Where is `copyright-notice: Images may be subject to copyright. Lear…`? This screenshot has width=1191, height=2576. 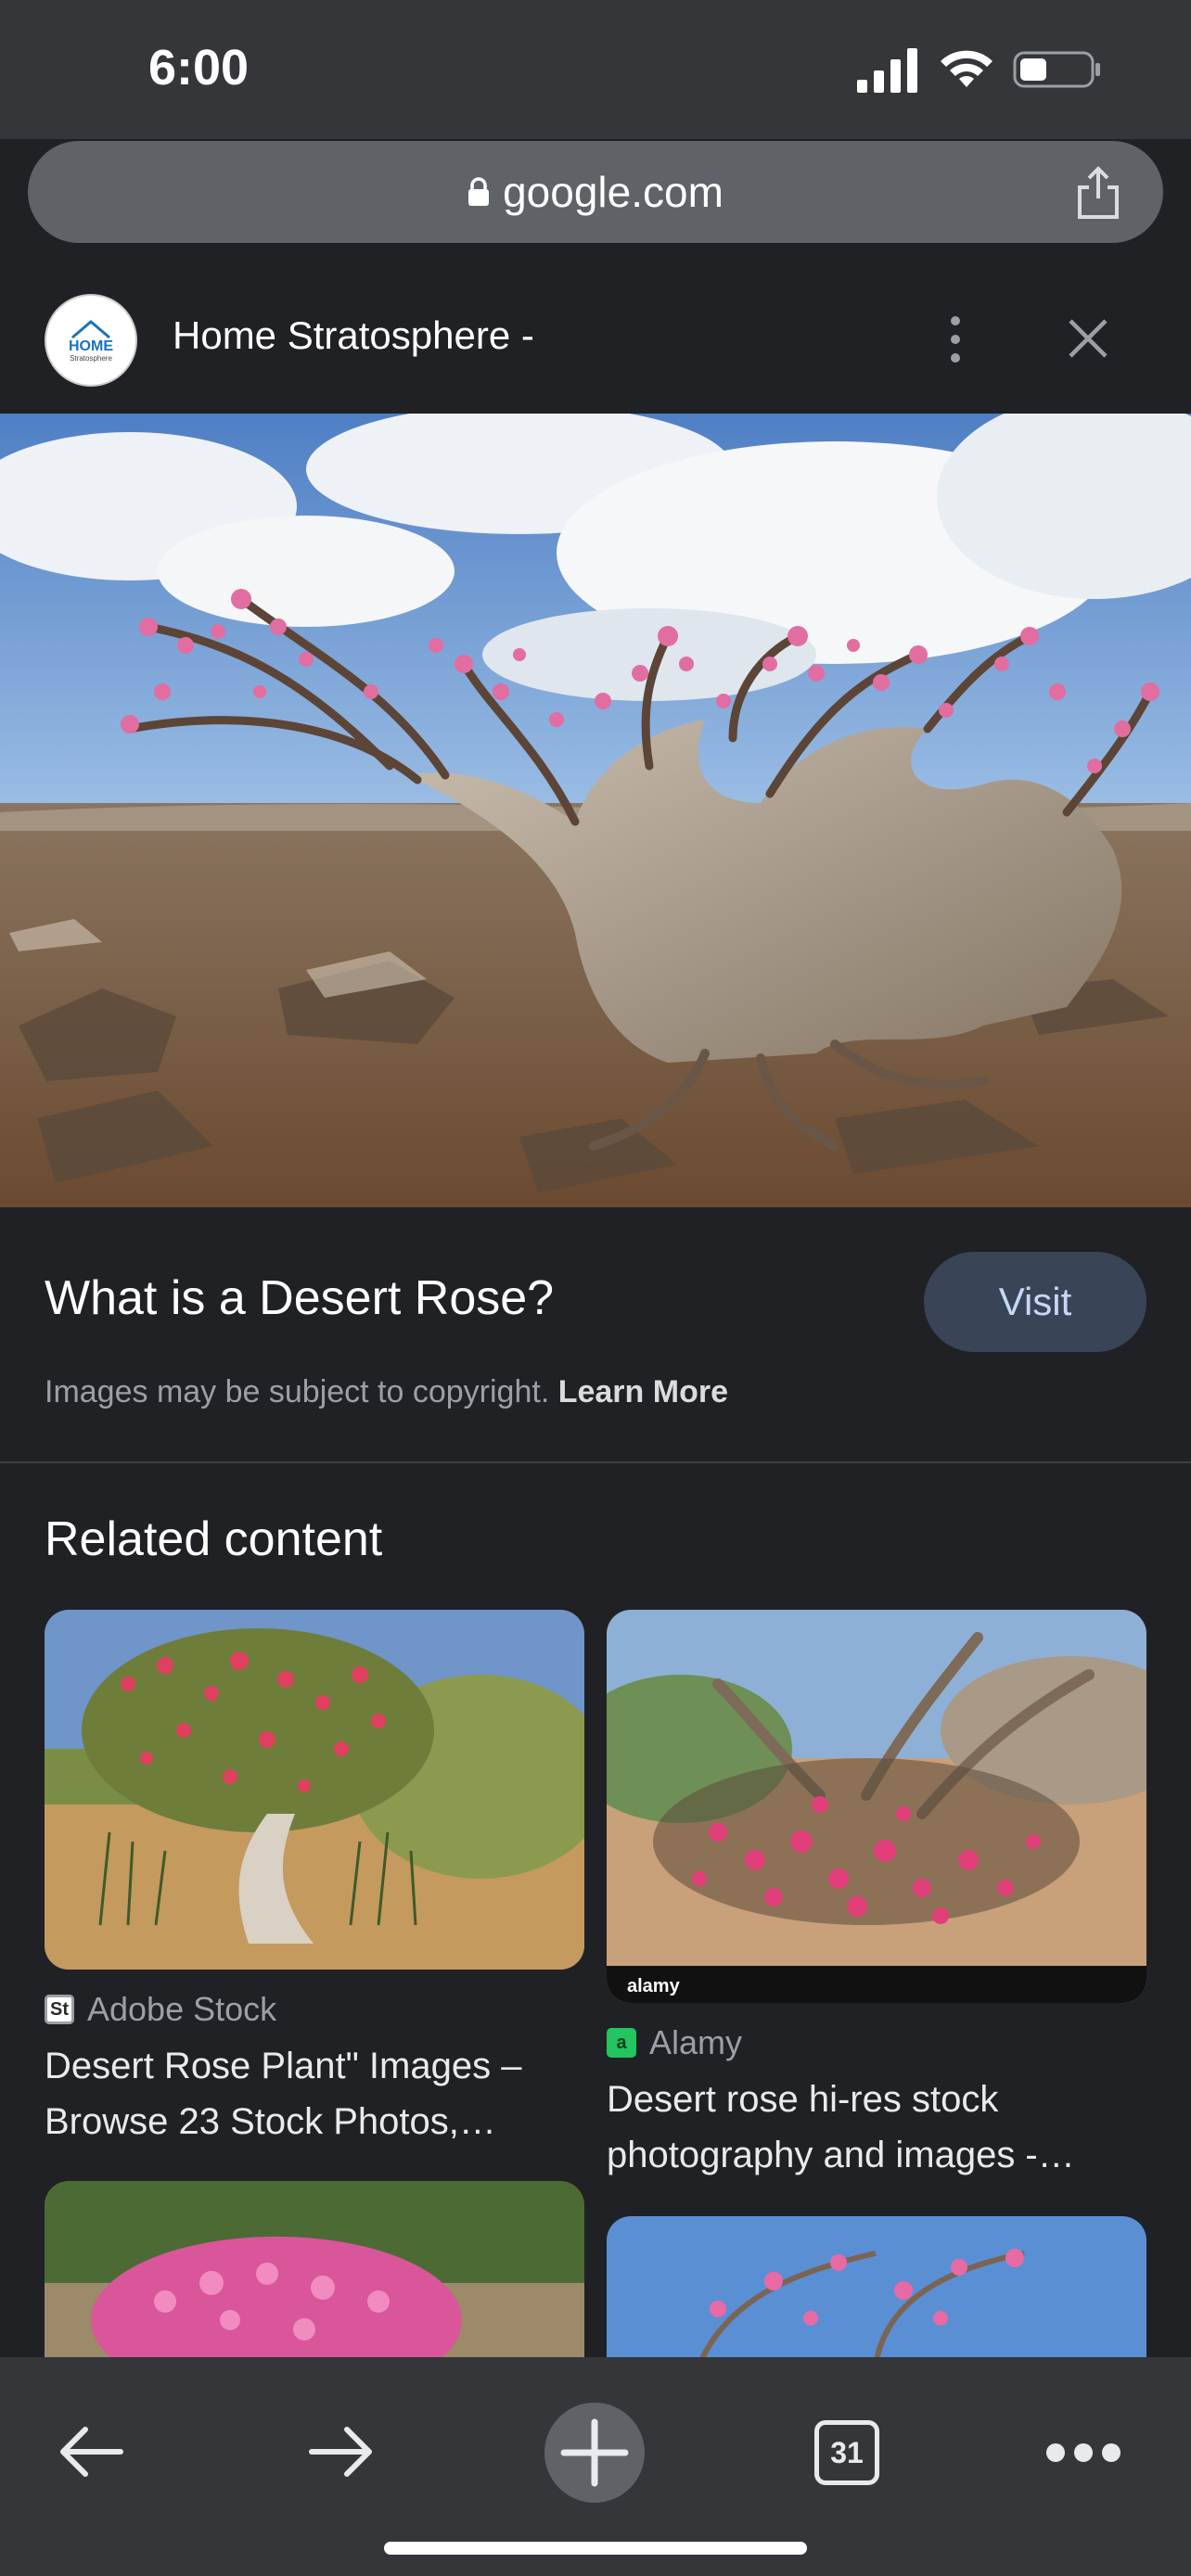
copyright-notice: Images may be subject to copyright. Lear… is located at coordinates (386, 1392).